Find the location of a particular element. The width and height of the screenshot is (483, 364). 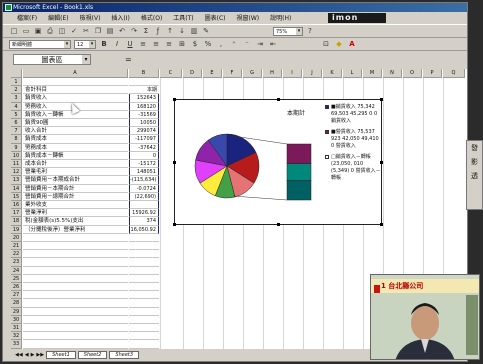

column-header: D is located at coordinates (192, 73).